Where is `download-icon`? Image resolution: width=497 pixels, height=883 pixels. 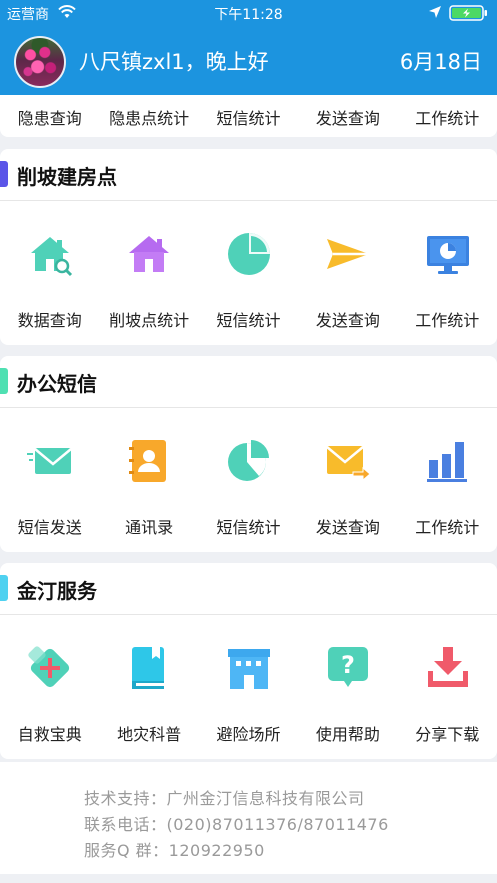 download-icon is located at coordinates (448, 668).